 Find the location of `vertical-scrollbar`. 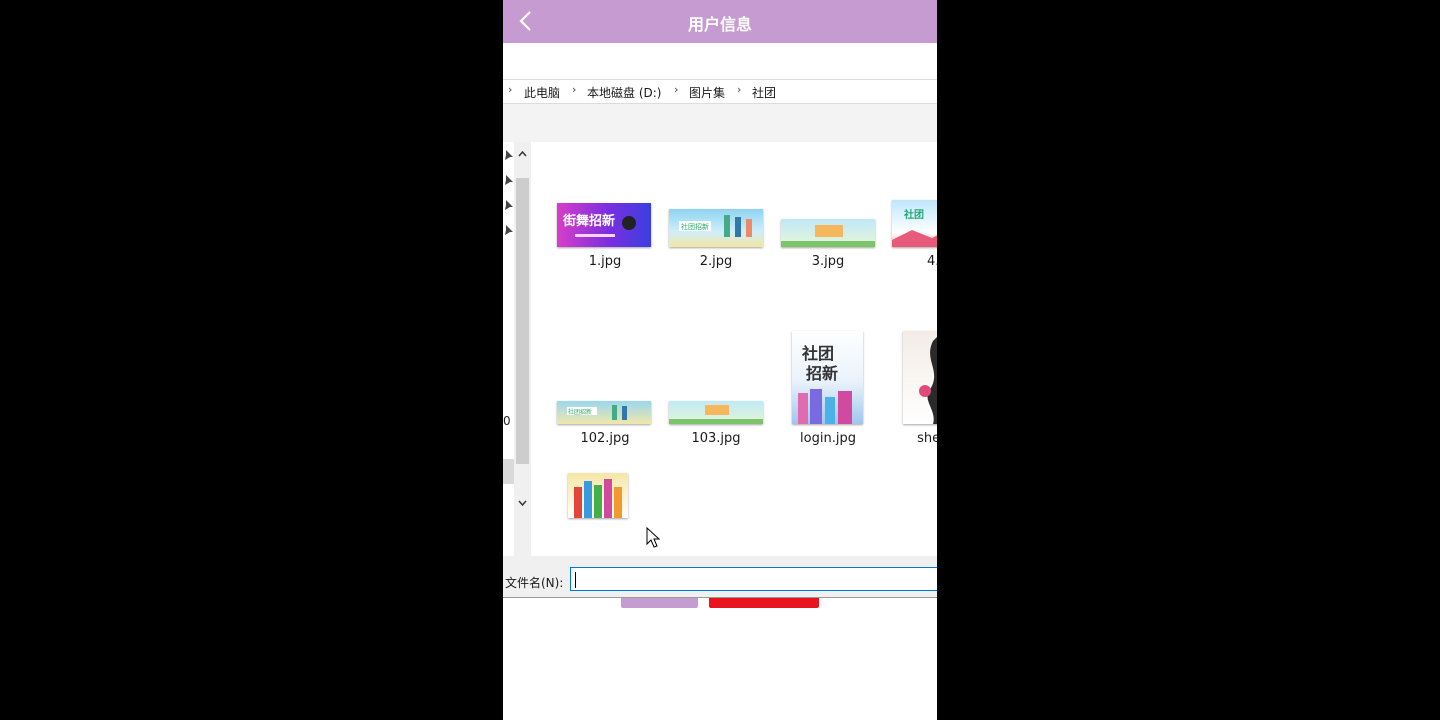

vertical-scrollbar is located at coordinates (522, 349).